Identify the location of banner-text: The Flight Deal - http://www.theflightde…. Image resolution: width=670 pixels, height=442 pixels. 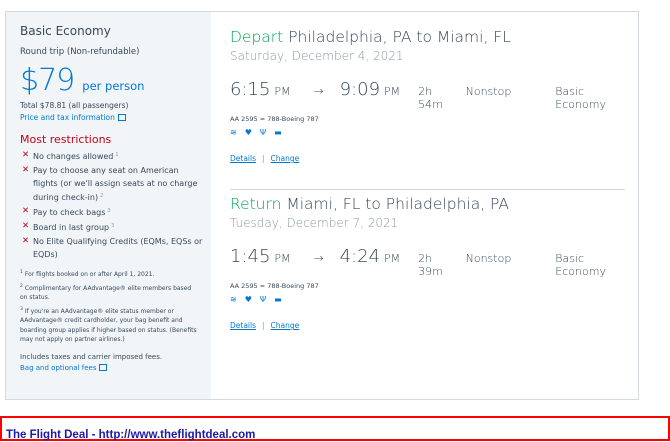
(131, 435).